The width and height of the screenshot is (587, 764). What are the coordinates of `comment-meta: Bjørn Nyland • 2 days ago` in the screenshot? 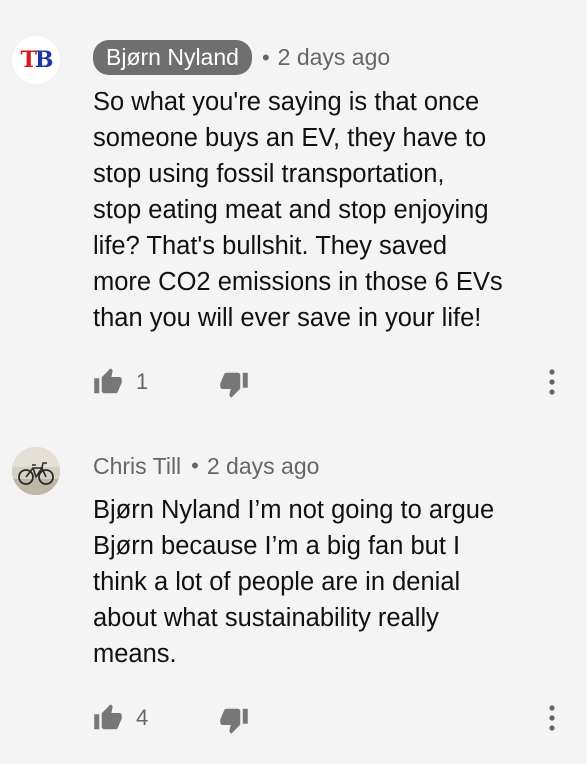 It's located at (241, 57).